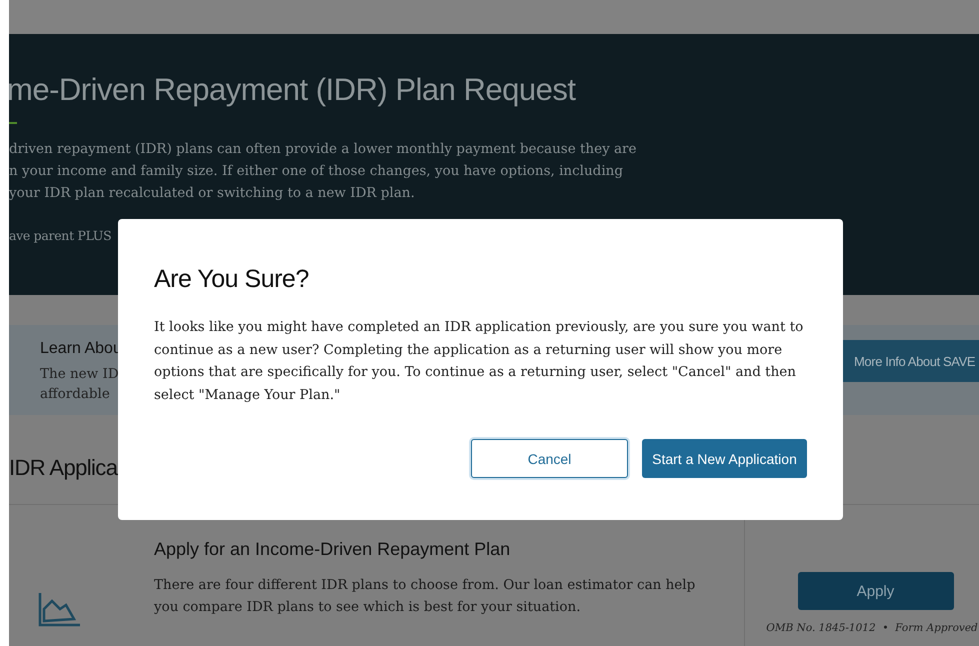  I want to click on apply-button: Apply, so click(876, 591).